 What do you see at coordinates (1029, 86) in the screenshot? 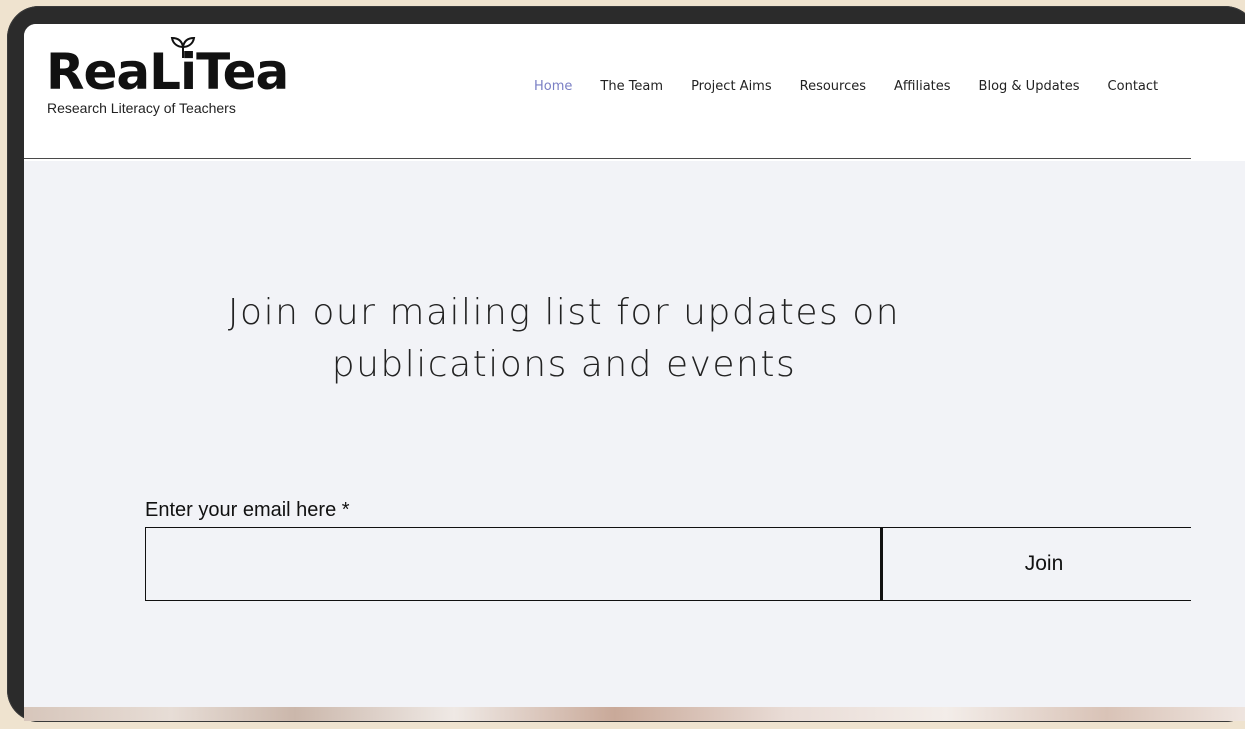
I see `nav-item-blog-updates: Blog & Updates` at bounding box center [1029, 86].